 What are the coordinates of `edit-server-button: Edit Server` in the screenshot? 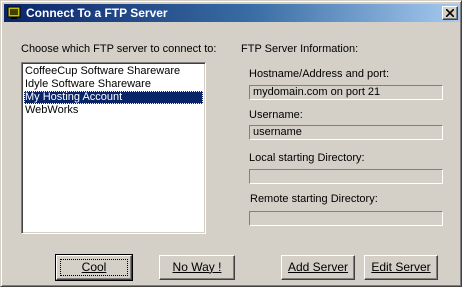 It's located at (401, 267).